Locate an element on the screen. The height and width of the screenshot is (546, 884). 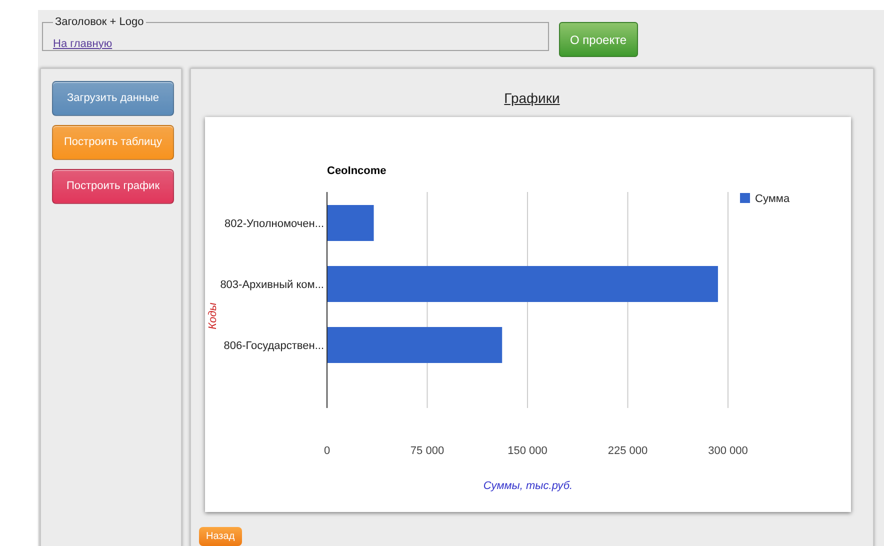
axis-tick-label: 0 is located at coordinates (327, 451).